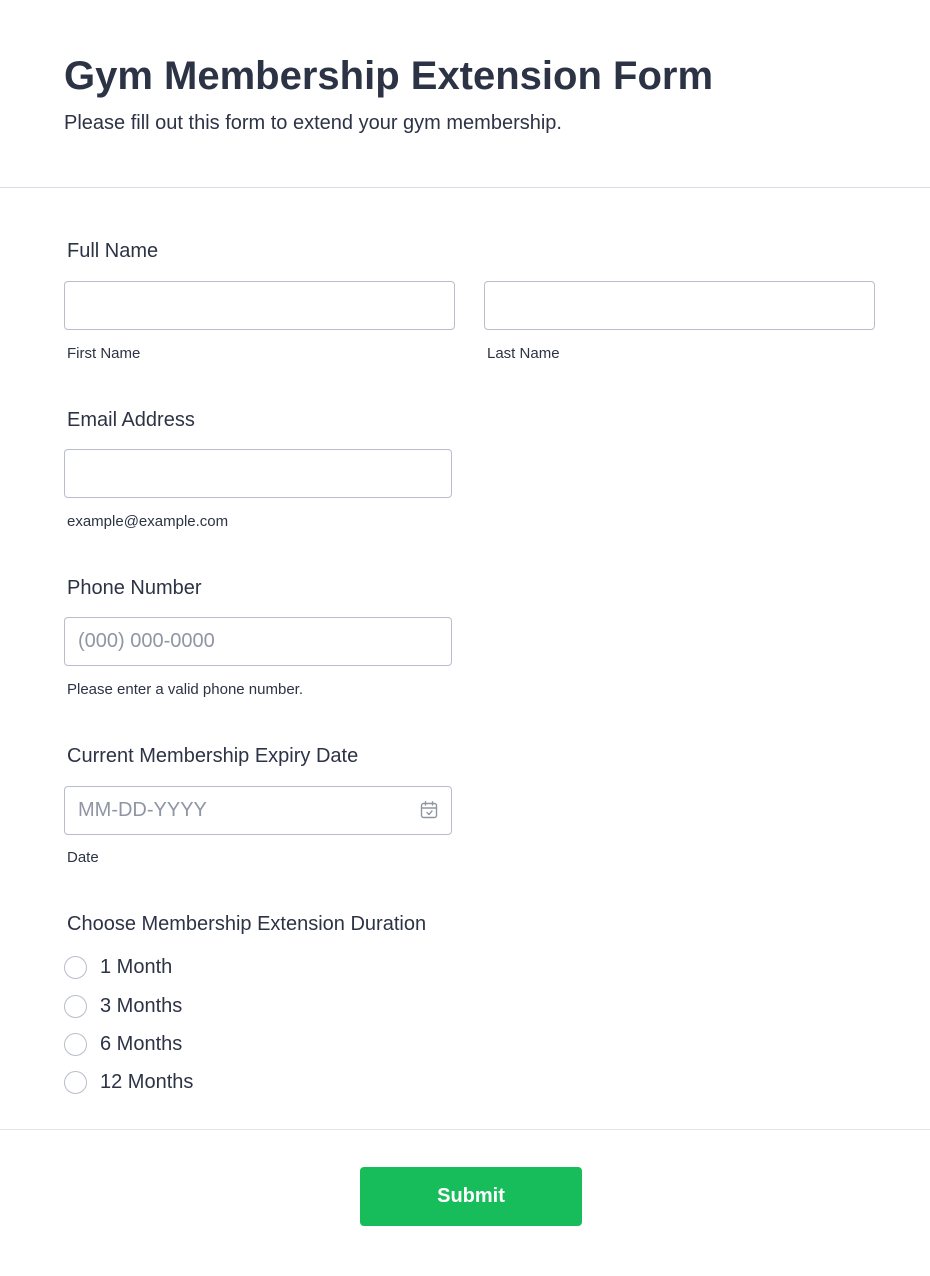  I want to click on radio-label: 3 Months, so click(141, 1006).